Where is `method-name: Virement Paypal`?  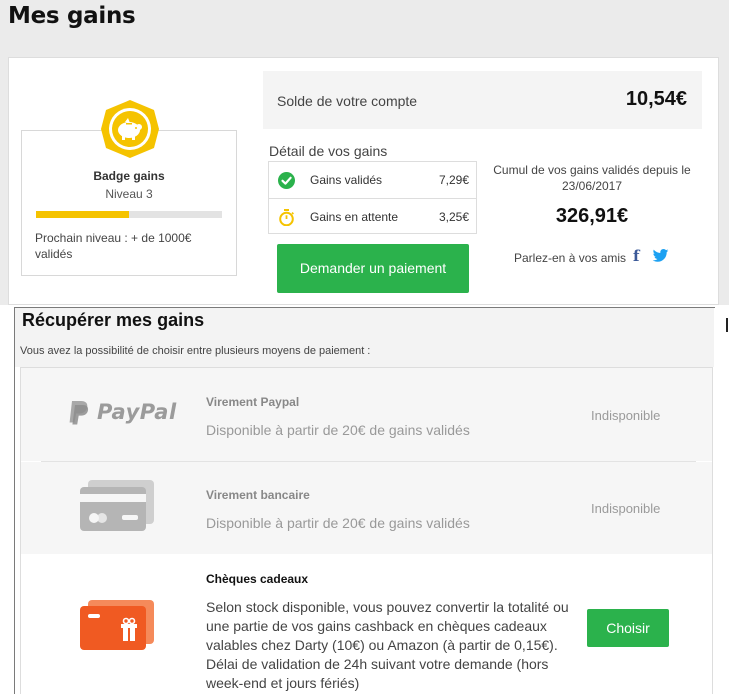 method-name: Virement Paypal is located at coordinates (253, 402).